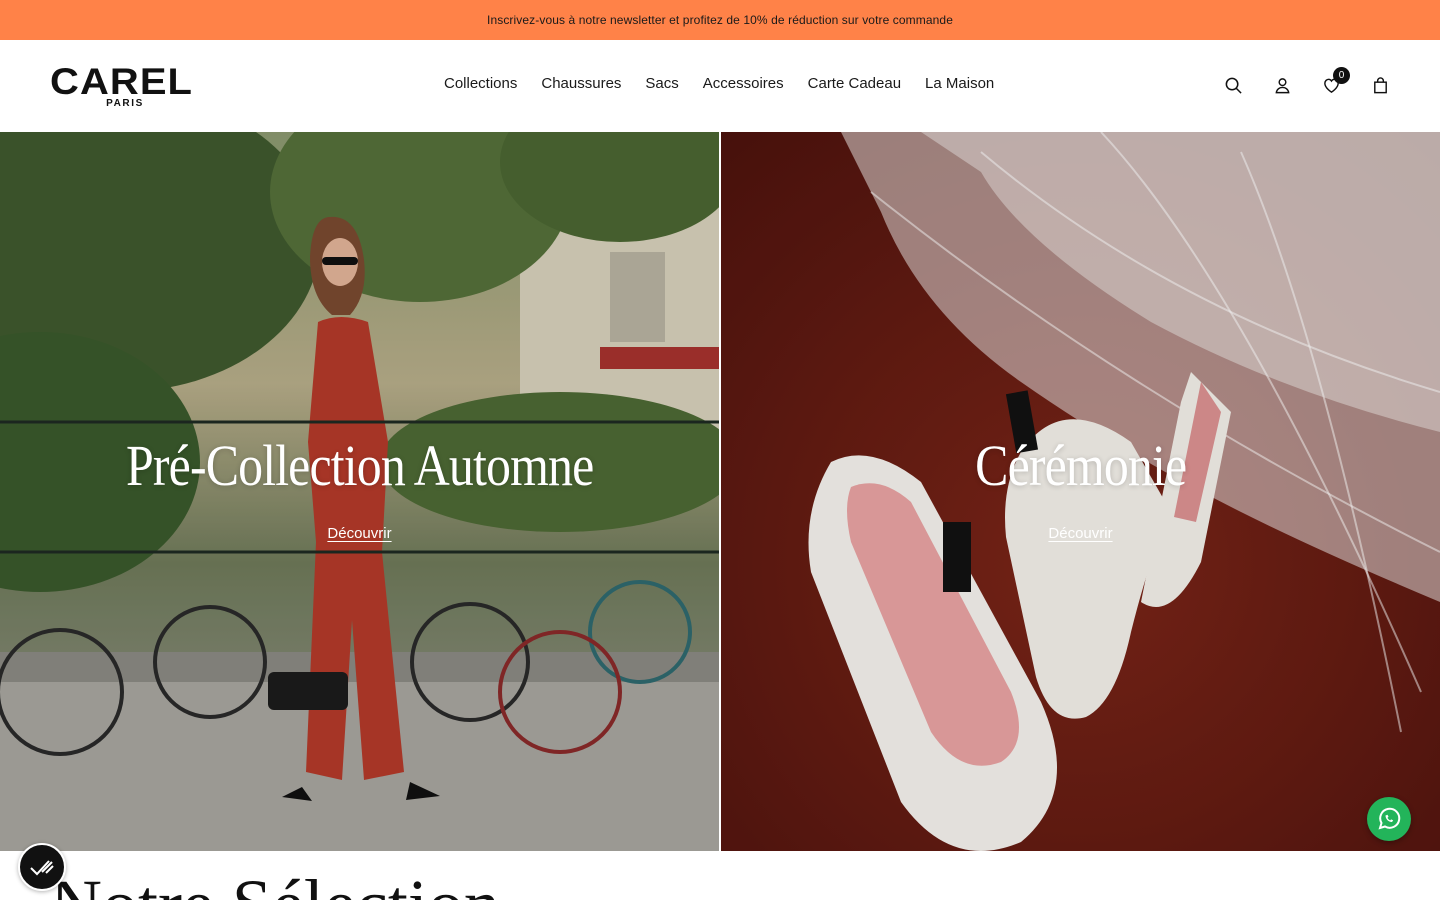 The height and width of the screenshot is (900, 1440). What do you see at coordinates (1380, 85) in the screenshot?
I see `bag-icon` at bounding box center [1380, 85].